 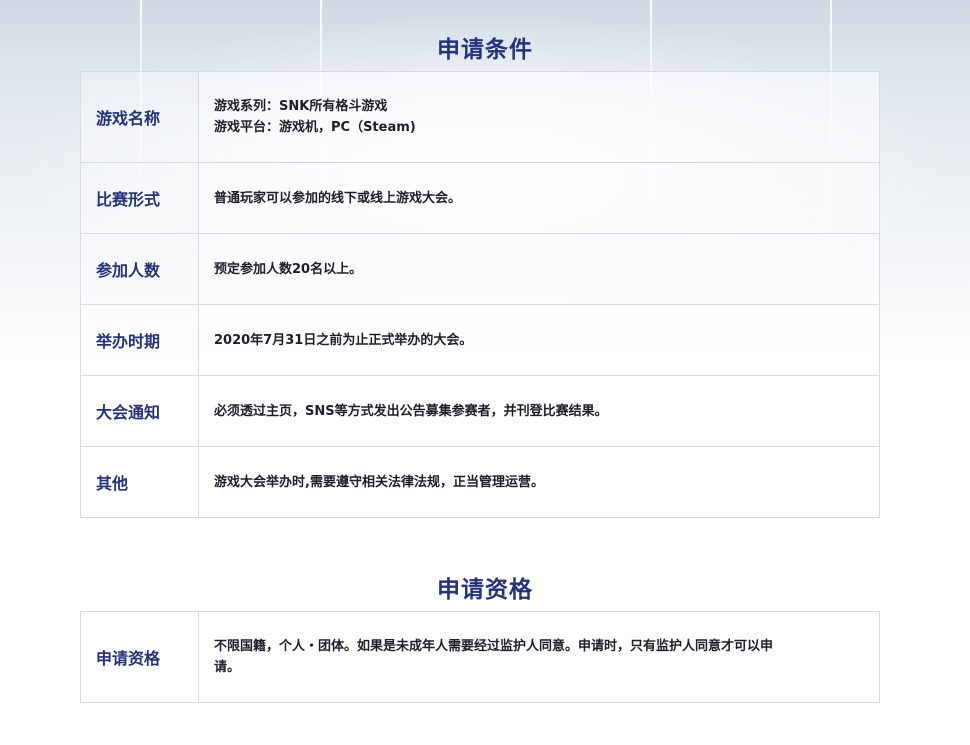 What do you see at coordinates (343, 340) in the screenshot?
I see `row-value-line: 2020年7月31日之前为止正式举办的大会。` at bounding box center [343, 340].